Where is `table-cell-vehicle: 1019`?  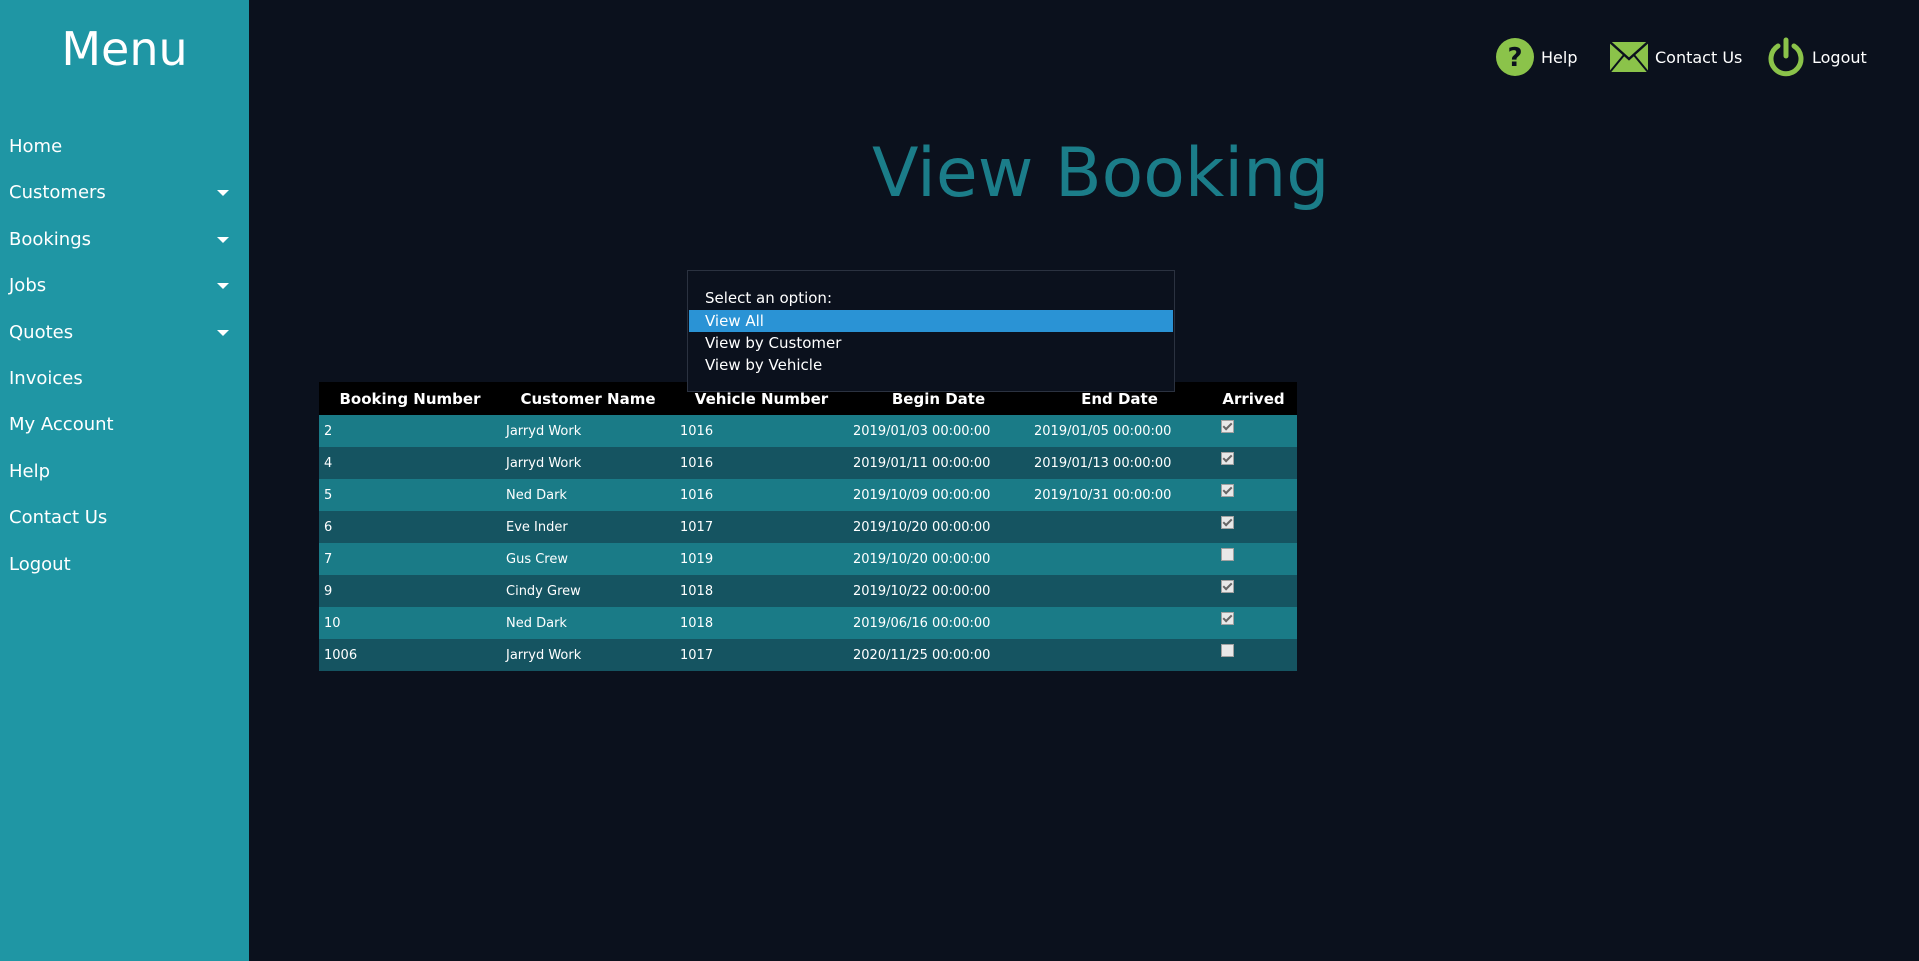
table-cell-vehicle: 1019 is located at coordinates (761, 559).